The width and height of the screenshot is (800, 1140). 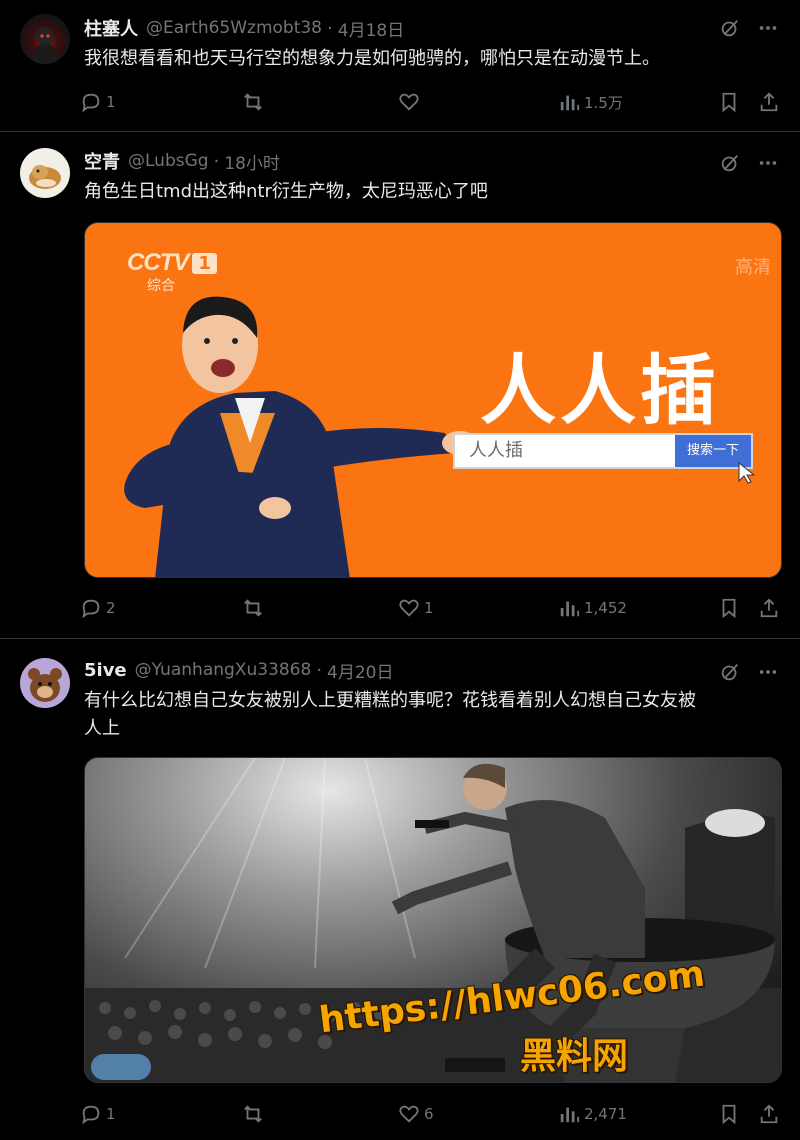 I want to click on user-handle: @YuanhangXu33868, so click(x=223, y=670).